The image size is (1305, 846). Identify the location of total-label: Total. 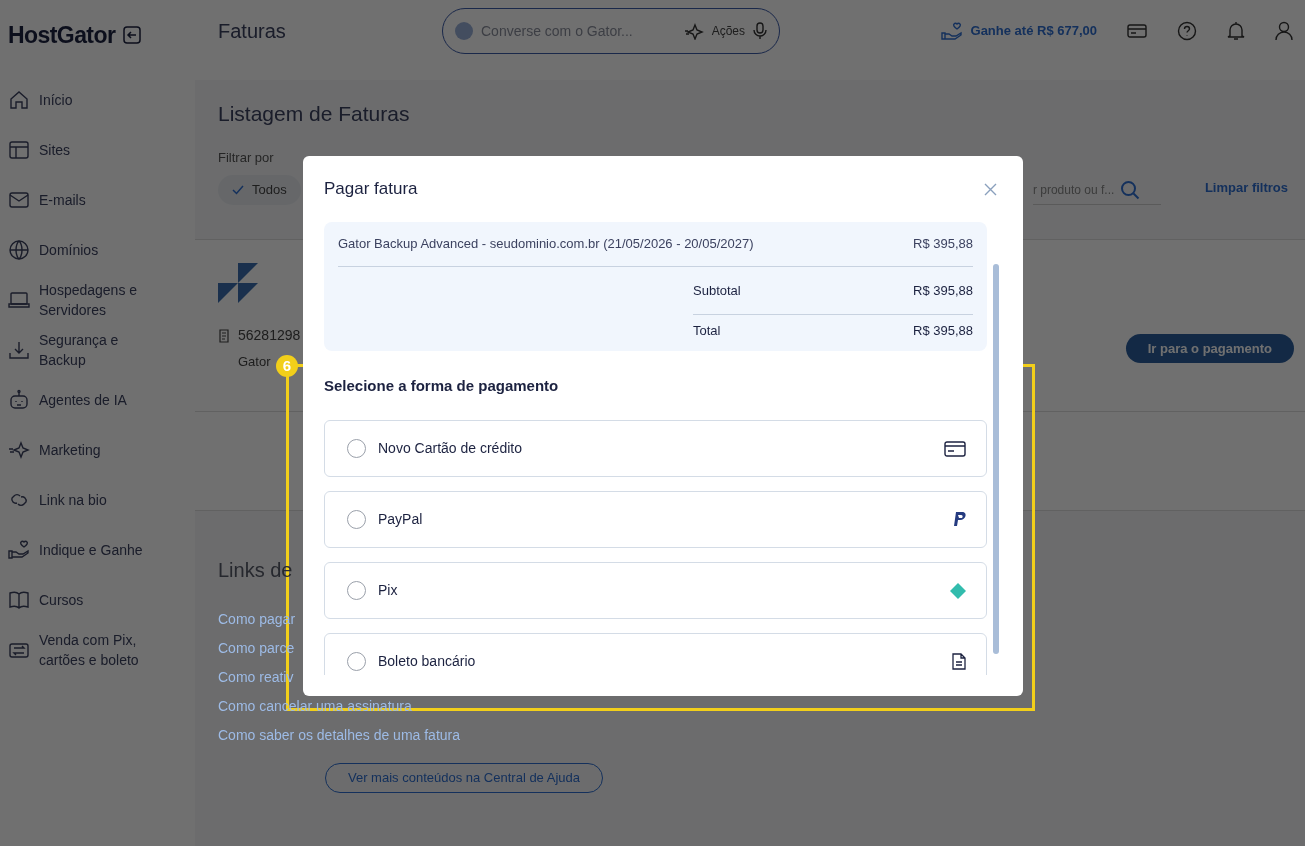
(707, 331).